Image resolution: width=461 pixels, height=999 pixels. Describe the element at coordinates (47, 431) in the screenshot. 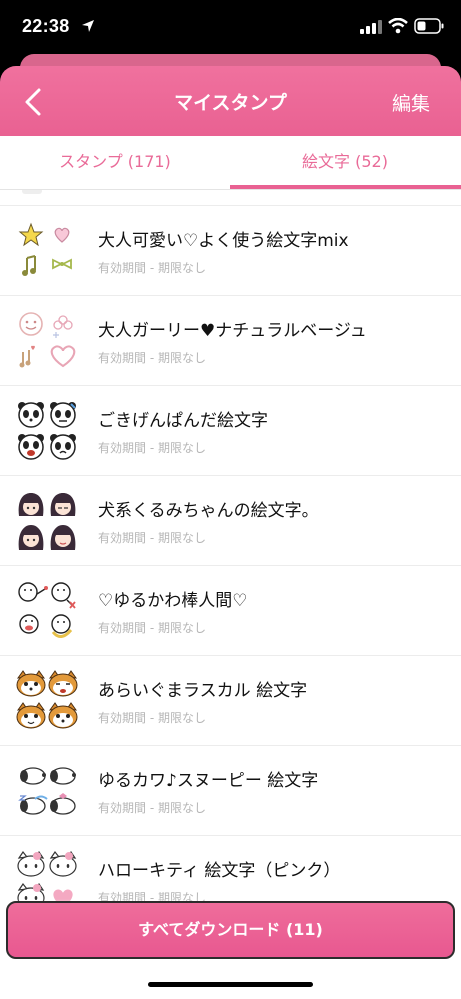

I see `panda-icon` at that location.